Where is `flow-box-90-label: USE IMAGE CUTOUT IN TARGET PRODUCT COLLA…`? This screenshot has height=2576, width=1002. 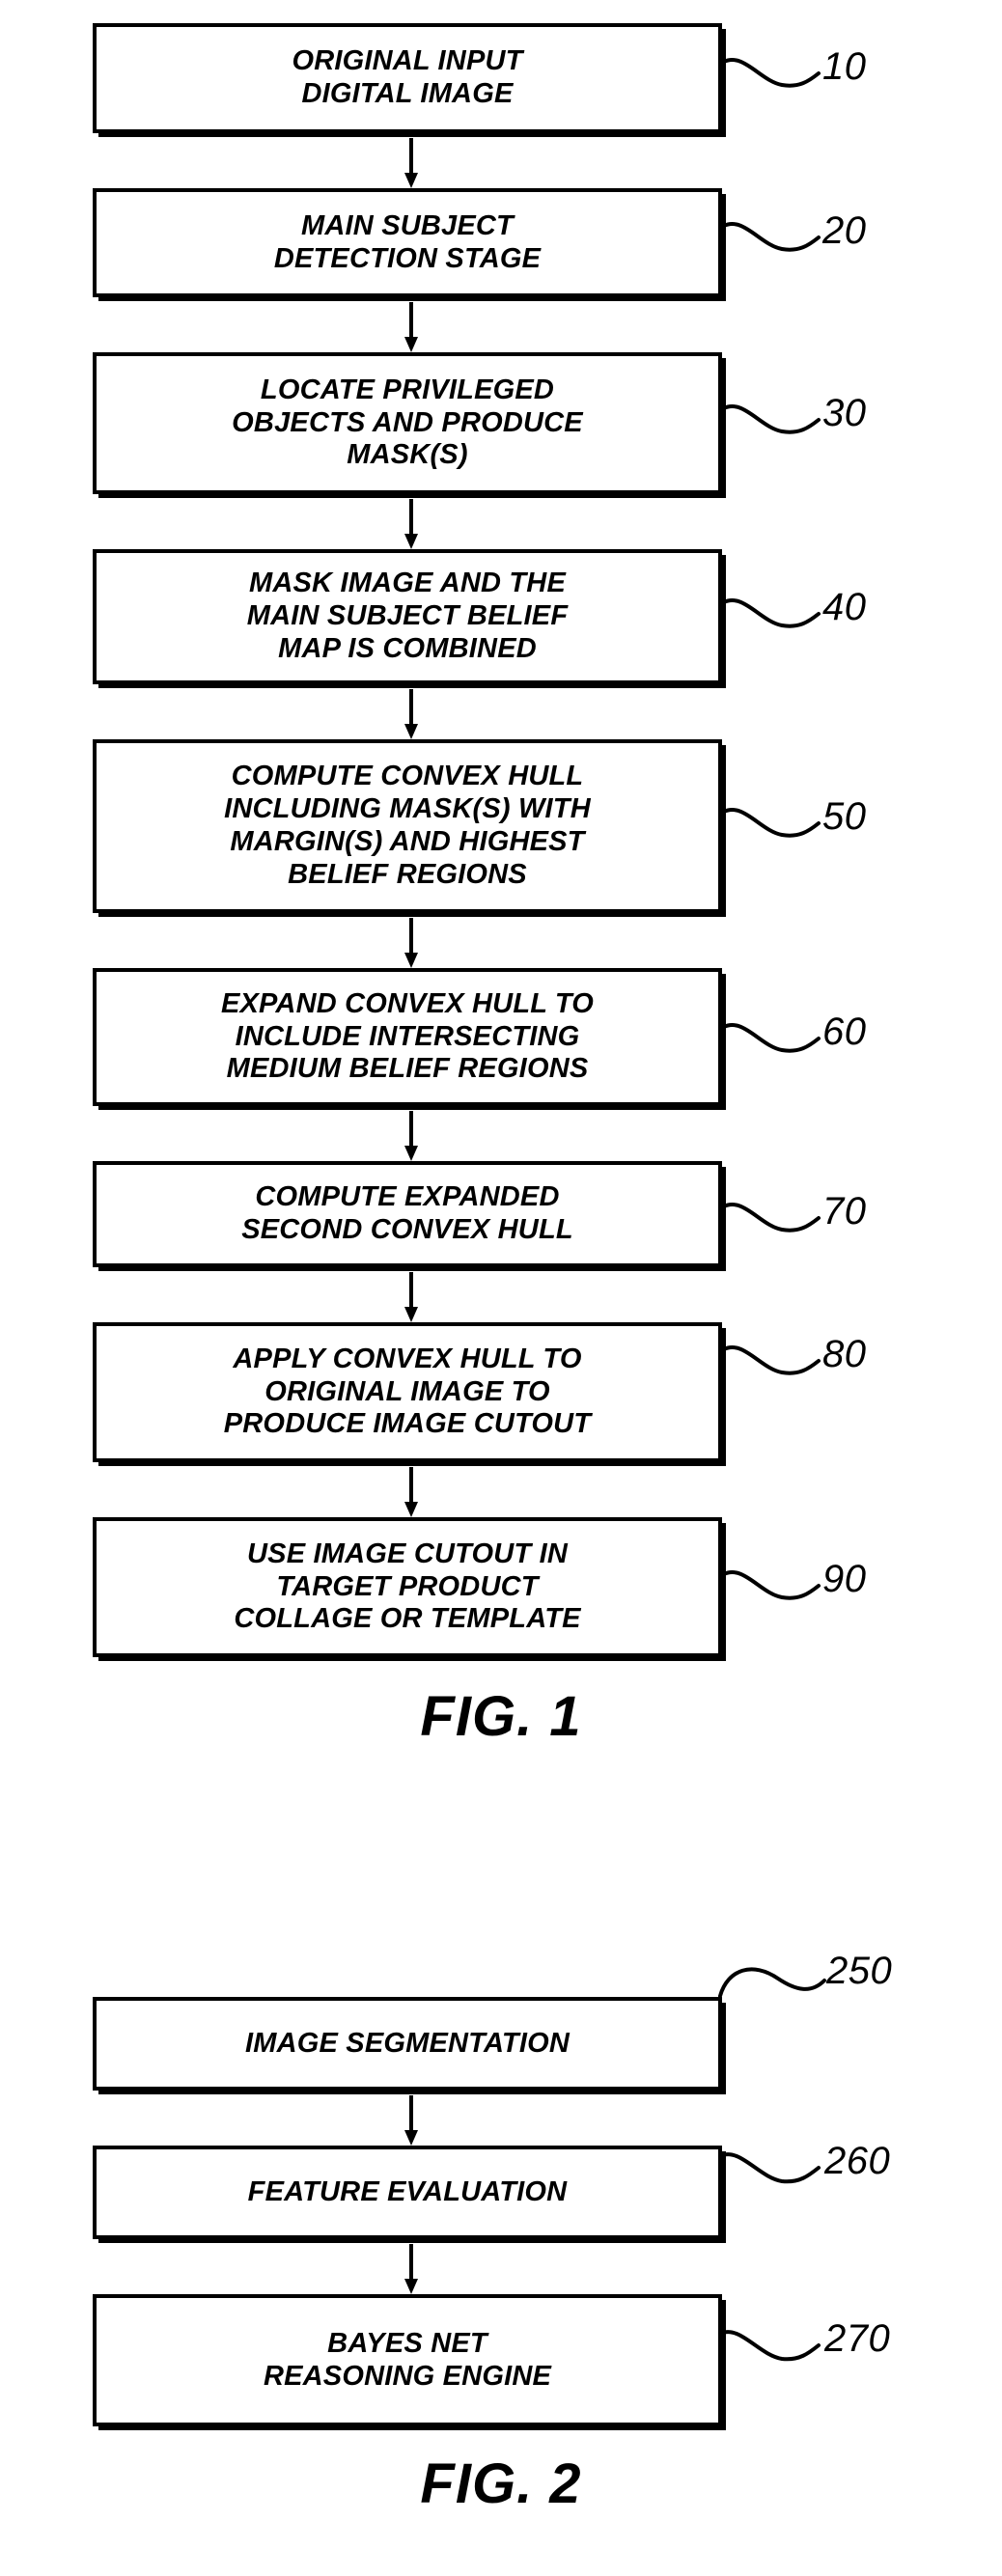
flow-box-90-label: USE IMAGE CUTOUT IN TARGET PRODUCT COLLA… is located at coordinates (407, 1586).